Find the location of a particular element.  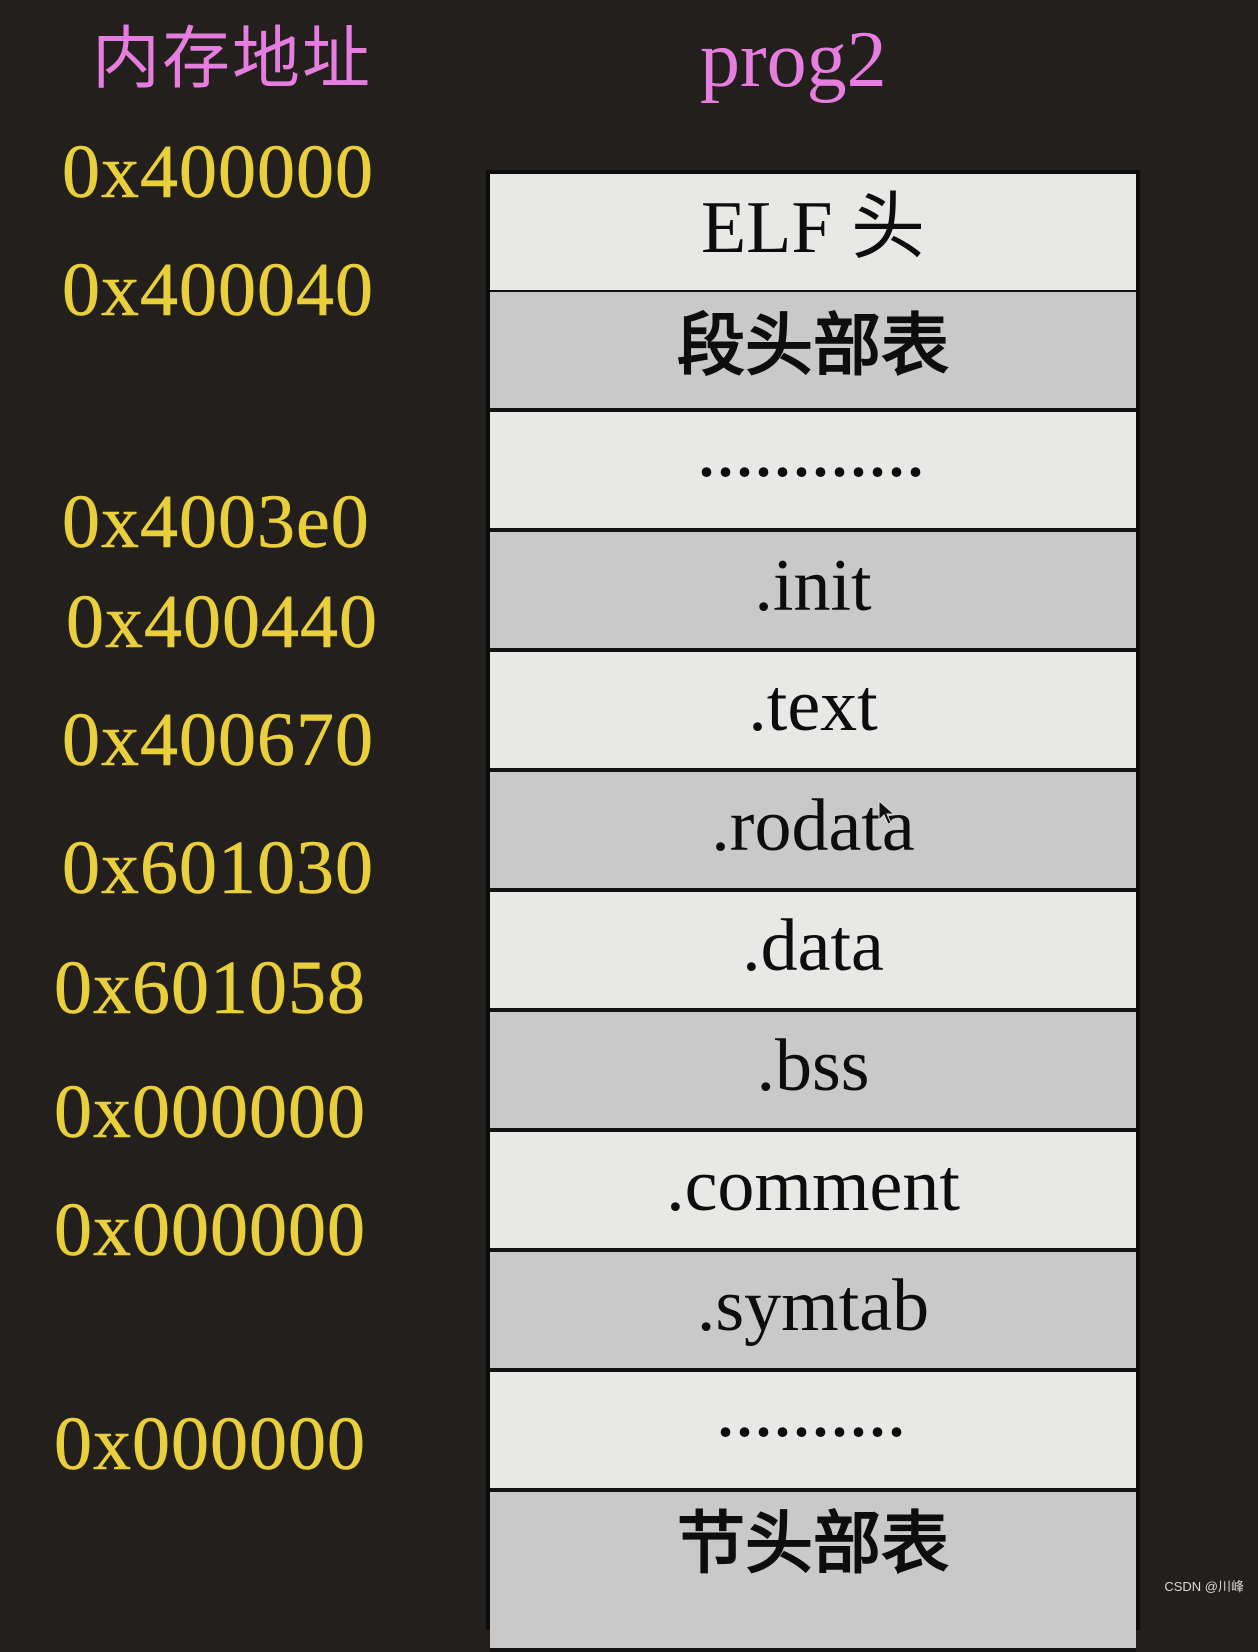

section-section-header-table: 节头部表 is located at coordinates (813, 1572).